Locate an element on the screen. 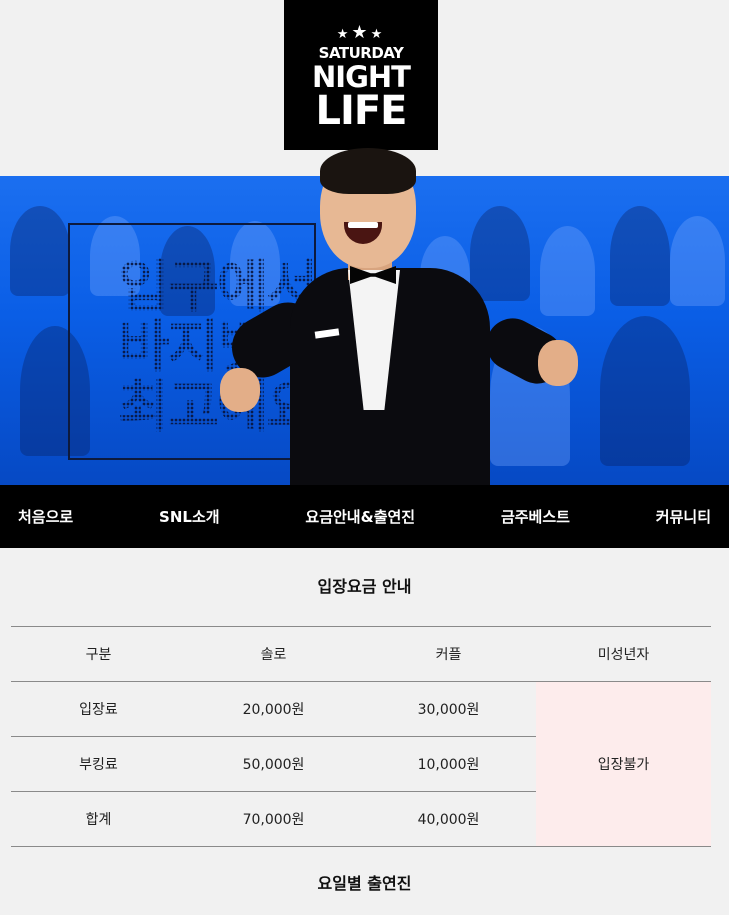 Image resolution: width=729 pixels, height=915 pixels. nav-weekly-best: 금주베스트 is located at coordinates (535, 516).